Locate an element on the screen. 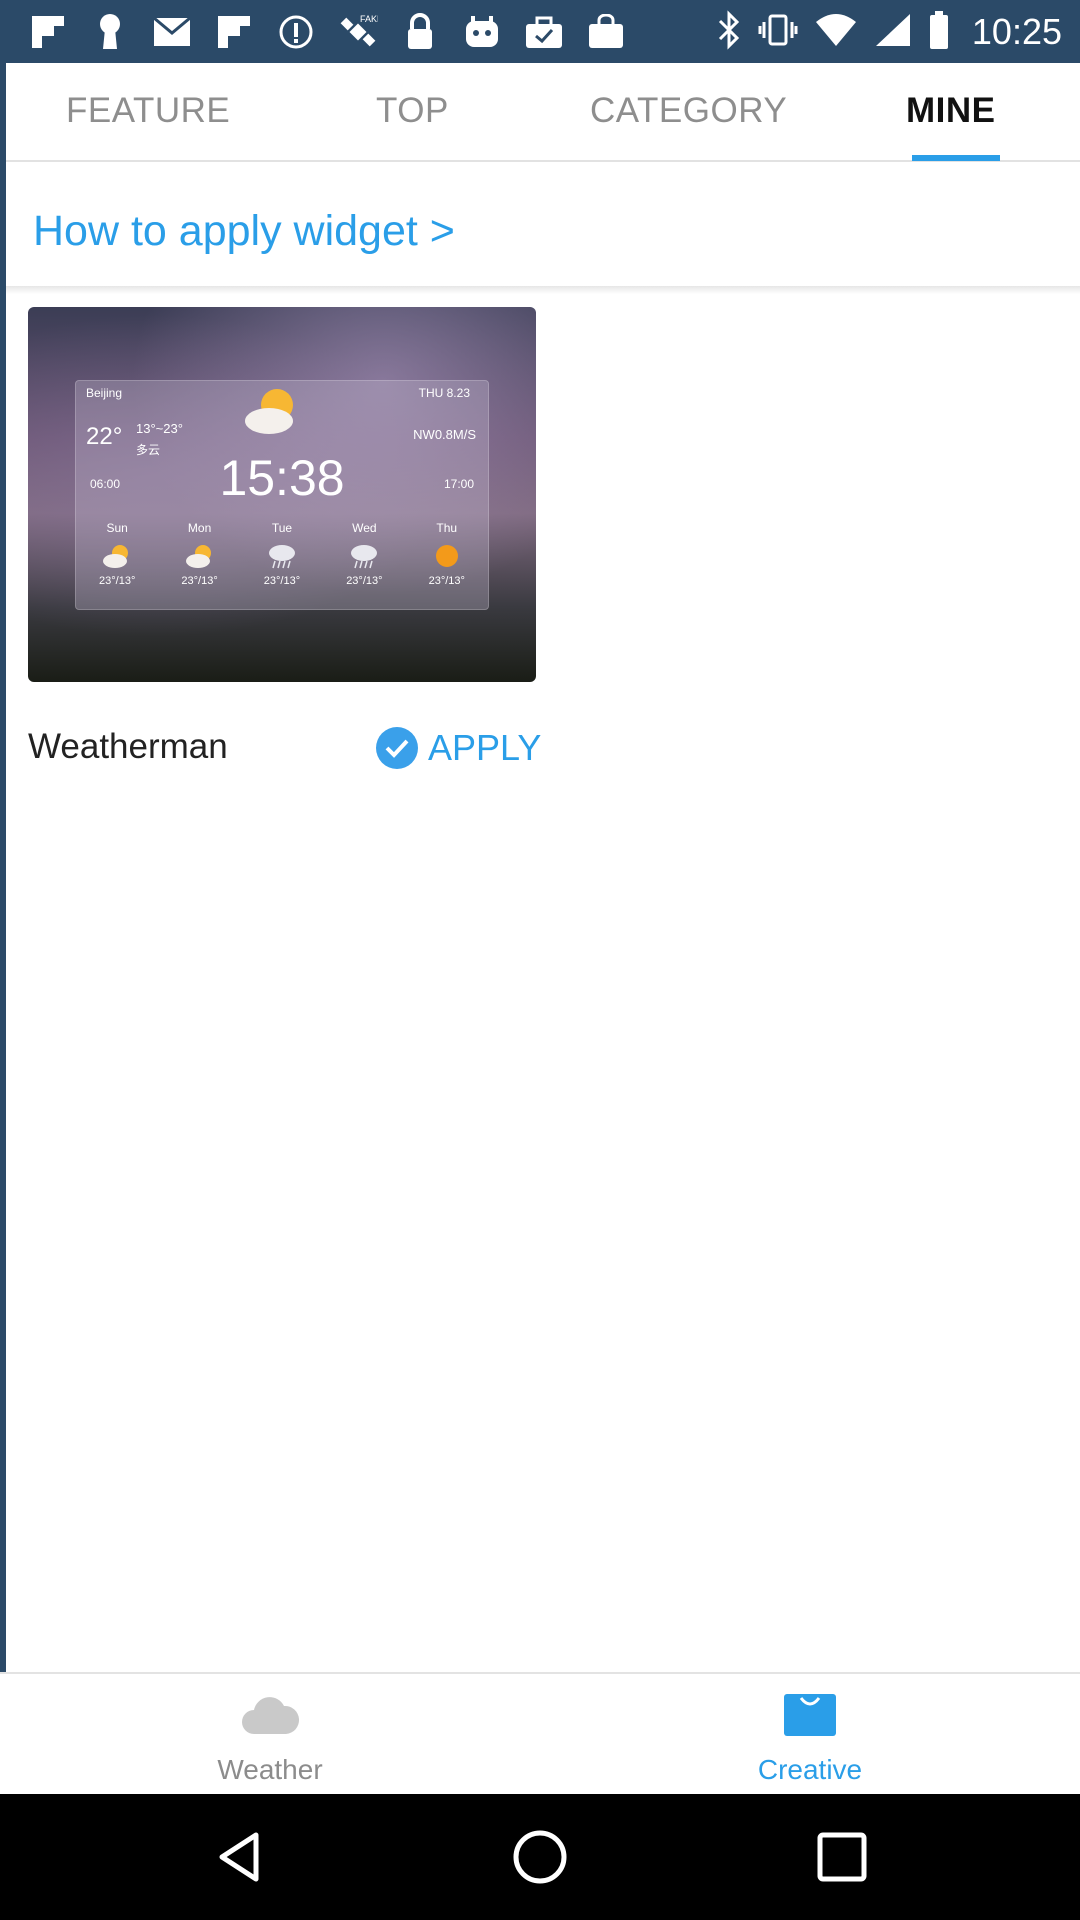 The image size is (1080, 1920). apply-button: APPLY is located at coordinates (458, 748).